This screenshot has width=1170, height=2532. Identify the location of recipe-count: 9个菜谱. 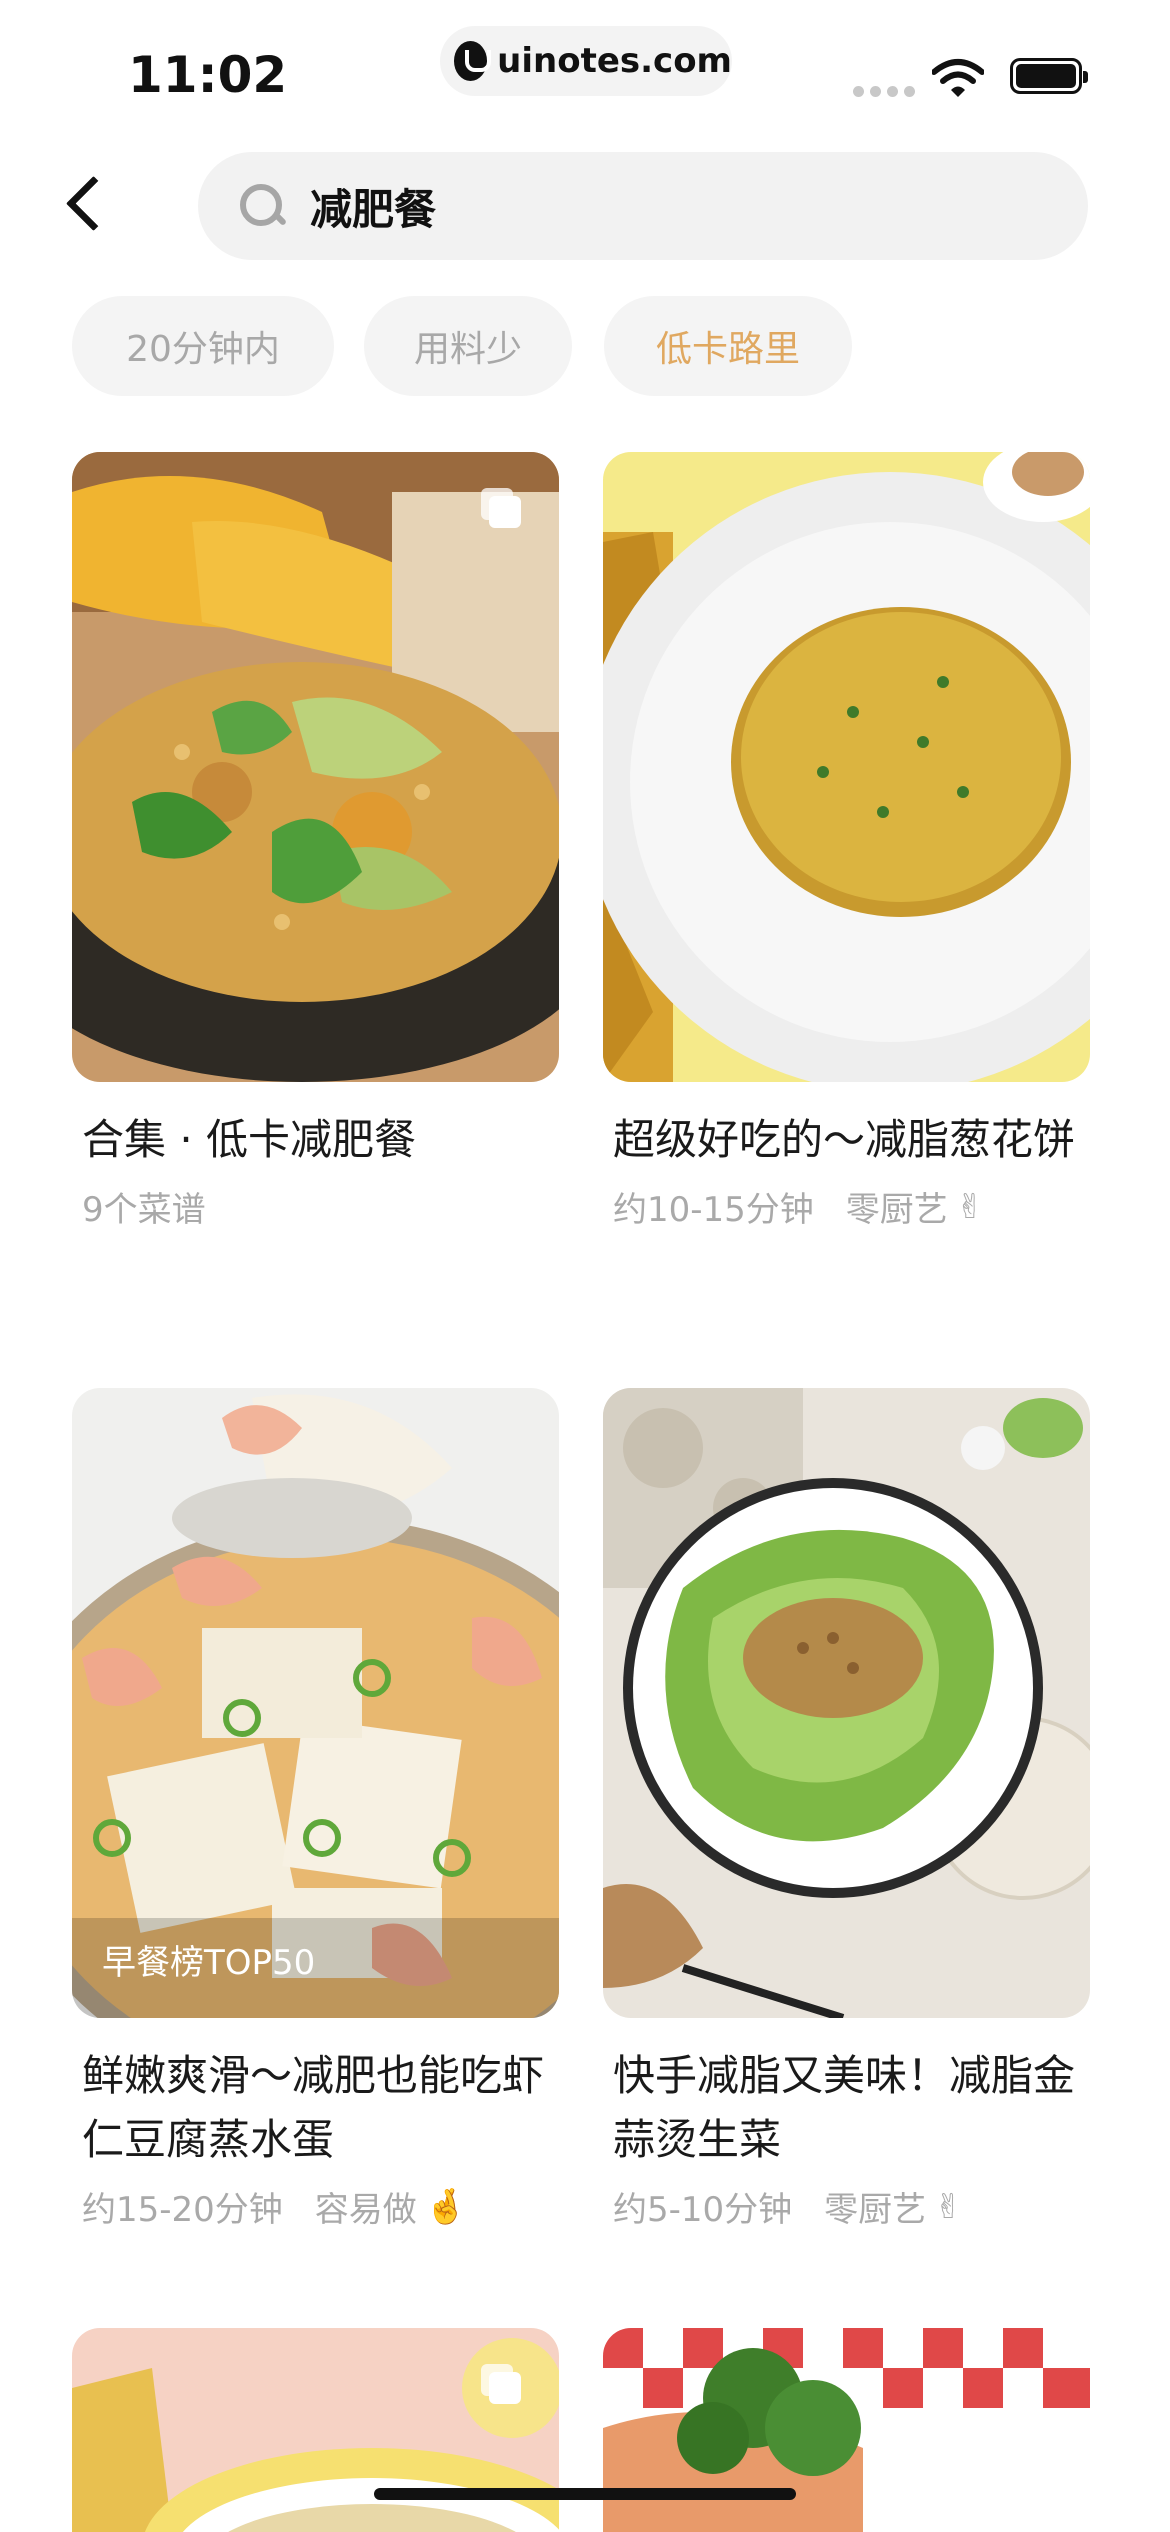
(144, 1210).